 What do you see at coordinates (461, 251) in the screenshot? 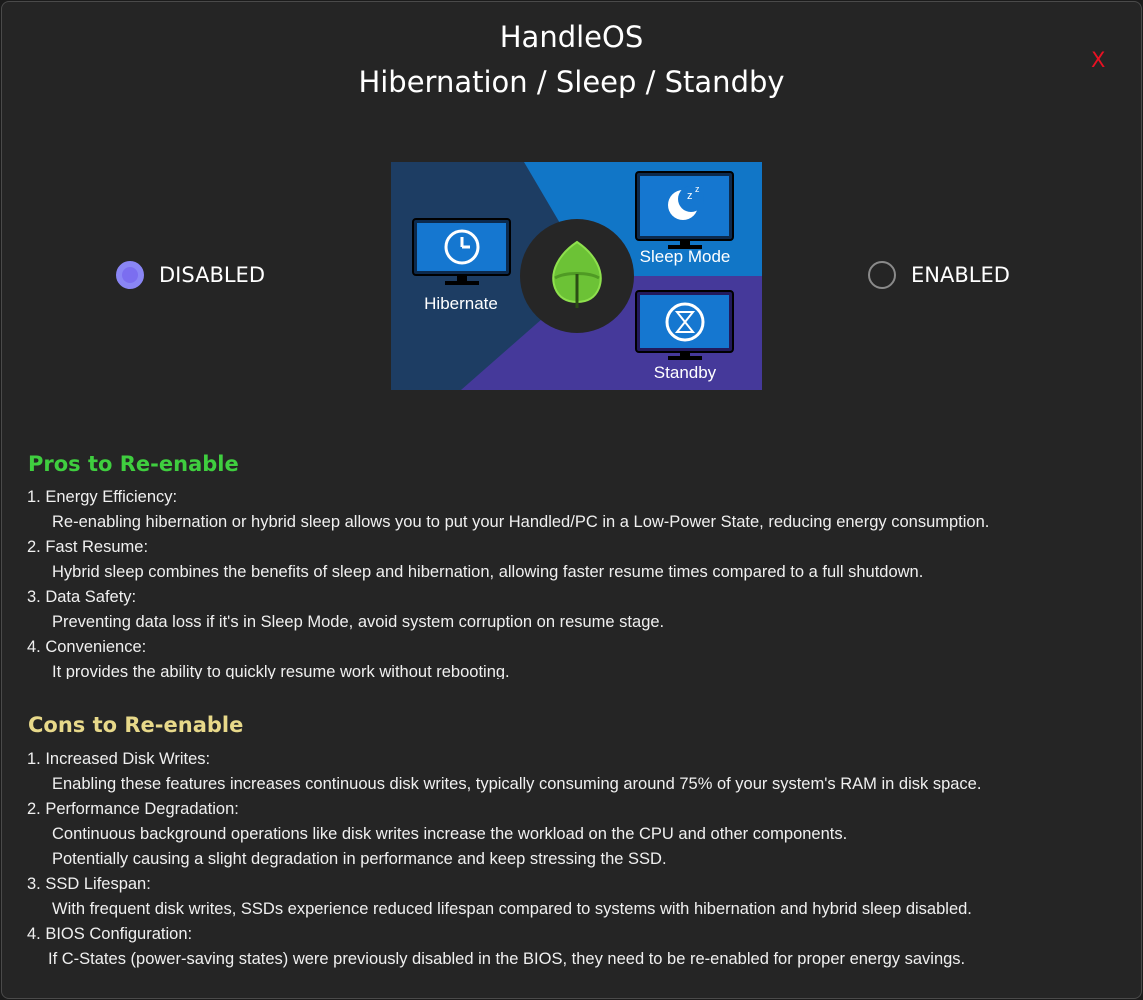
I see `hibernate-monitor-icon` at bounding box center [461, 251].